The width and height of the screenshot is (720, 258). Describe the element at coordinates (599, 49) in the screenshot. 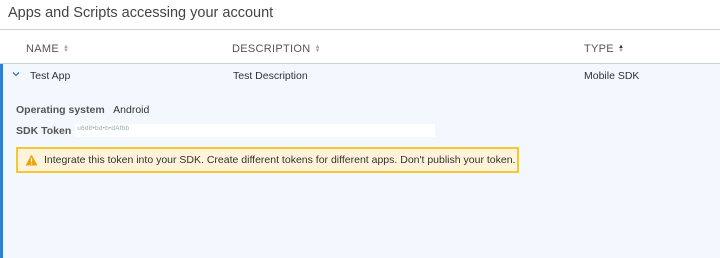

I see `column-header-type-label: TYPE` at that location.